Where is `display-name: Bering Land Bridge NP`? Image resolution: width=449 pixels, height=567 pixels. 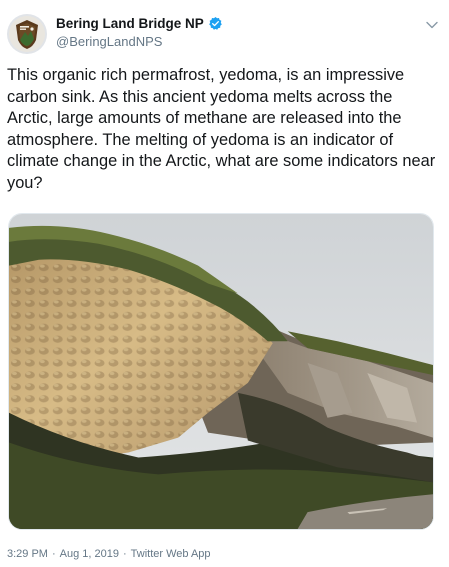
display-name: Bering Land Bridge NP is located at coordinates (130, 23).